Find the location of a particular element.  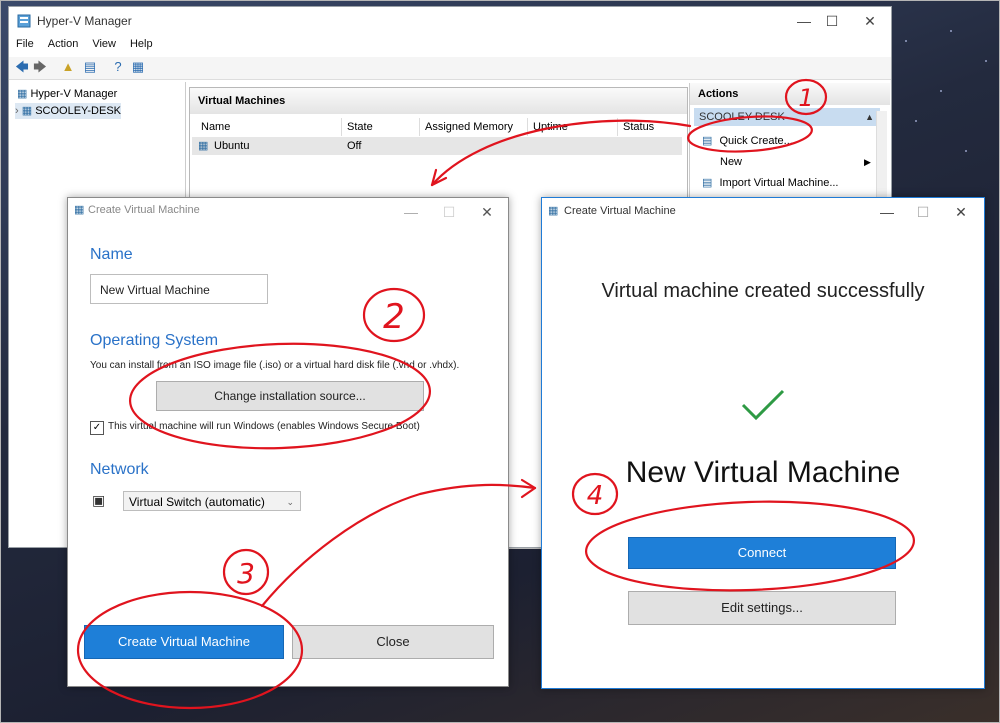

expand-chevron-icon: › is located at coordinates (17, 111).